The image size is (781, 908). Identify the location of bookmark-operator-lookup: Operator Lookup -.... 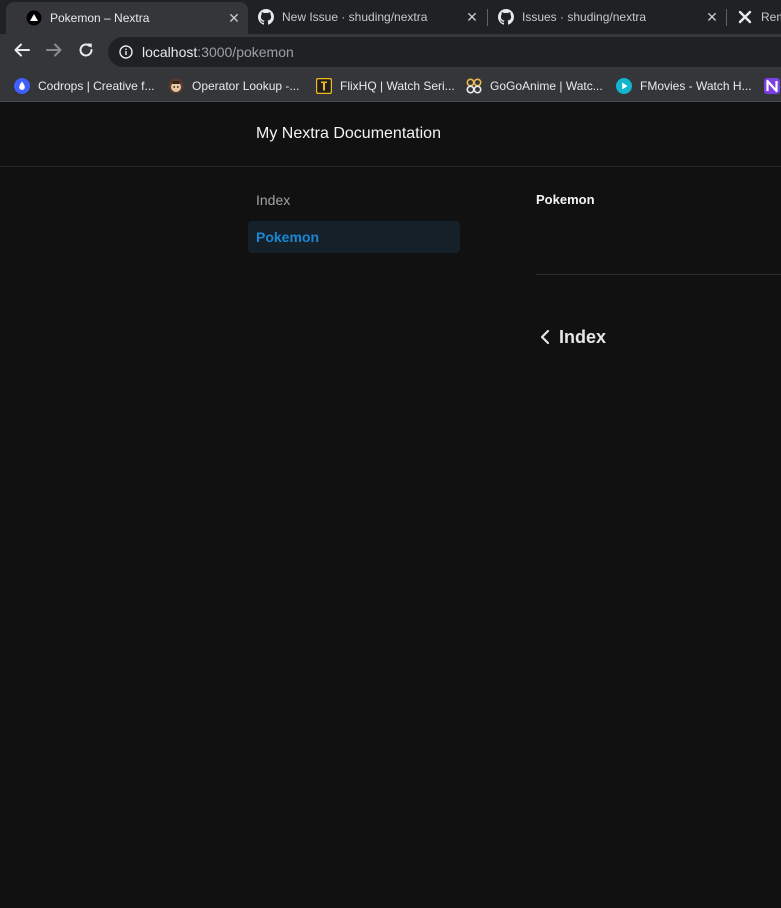
(233, 86).